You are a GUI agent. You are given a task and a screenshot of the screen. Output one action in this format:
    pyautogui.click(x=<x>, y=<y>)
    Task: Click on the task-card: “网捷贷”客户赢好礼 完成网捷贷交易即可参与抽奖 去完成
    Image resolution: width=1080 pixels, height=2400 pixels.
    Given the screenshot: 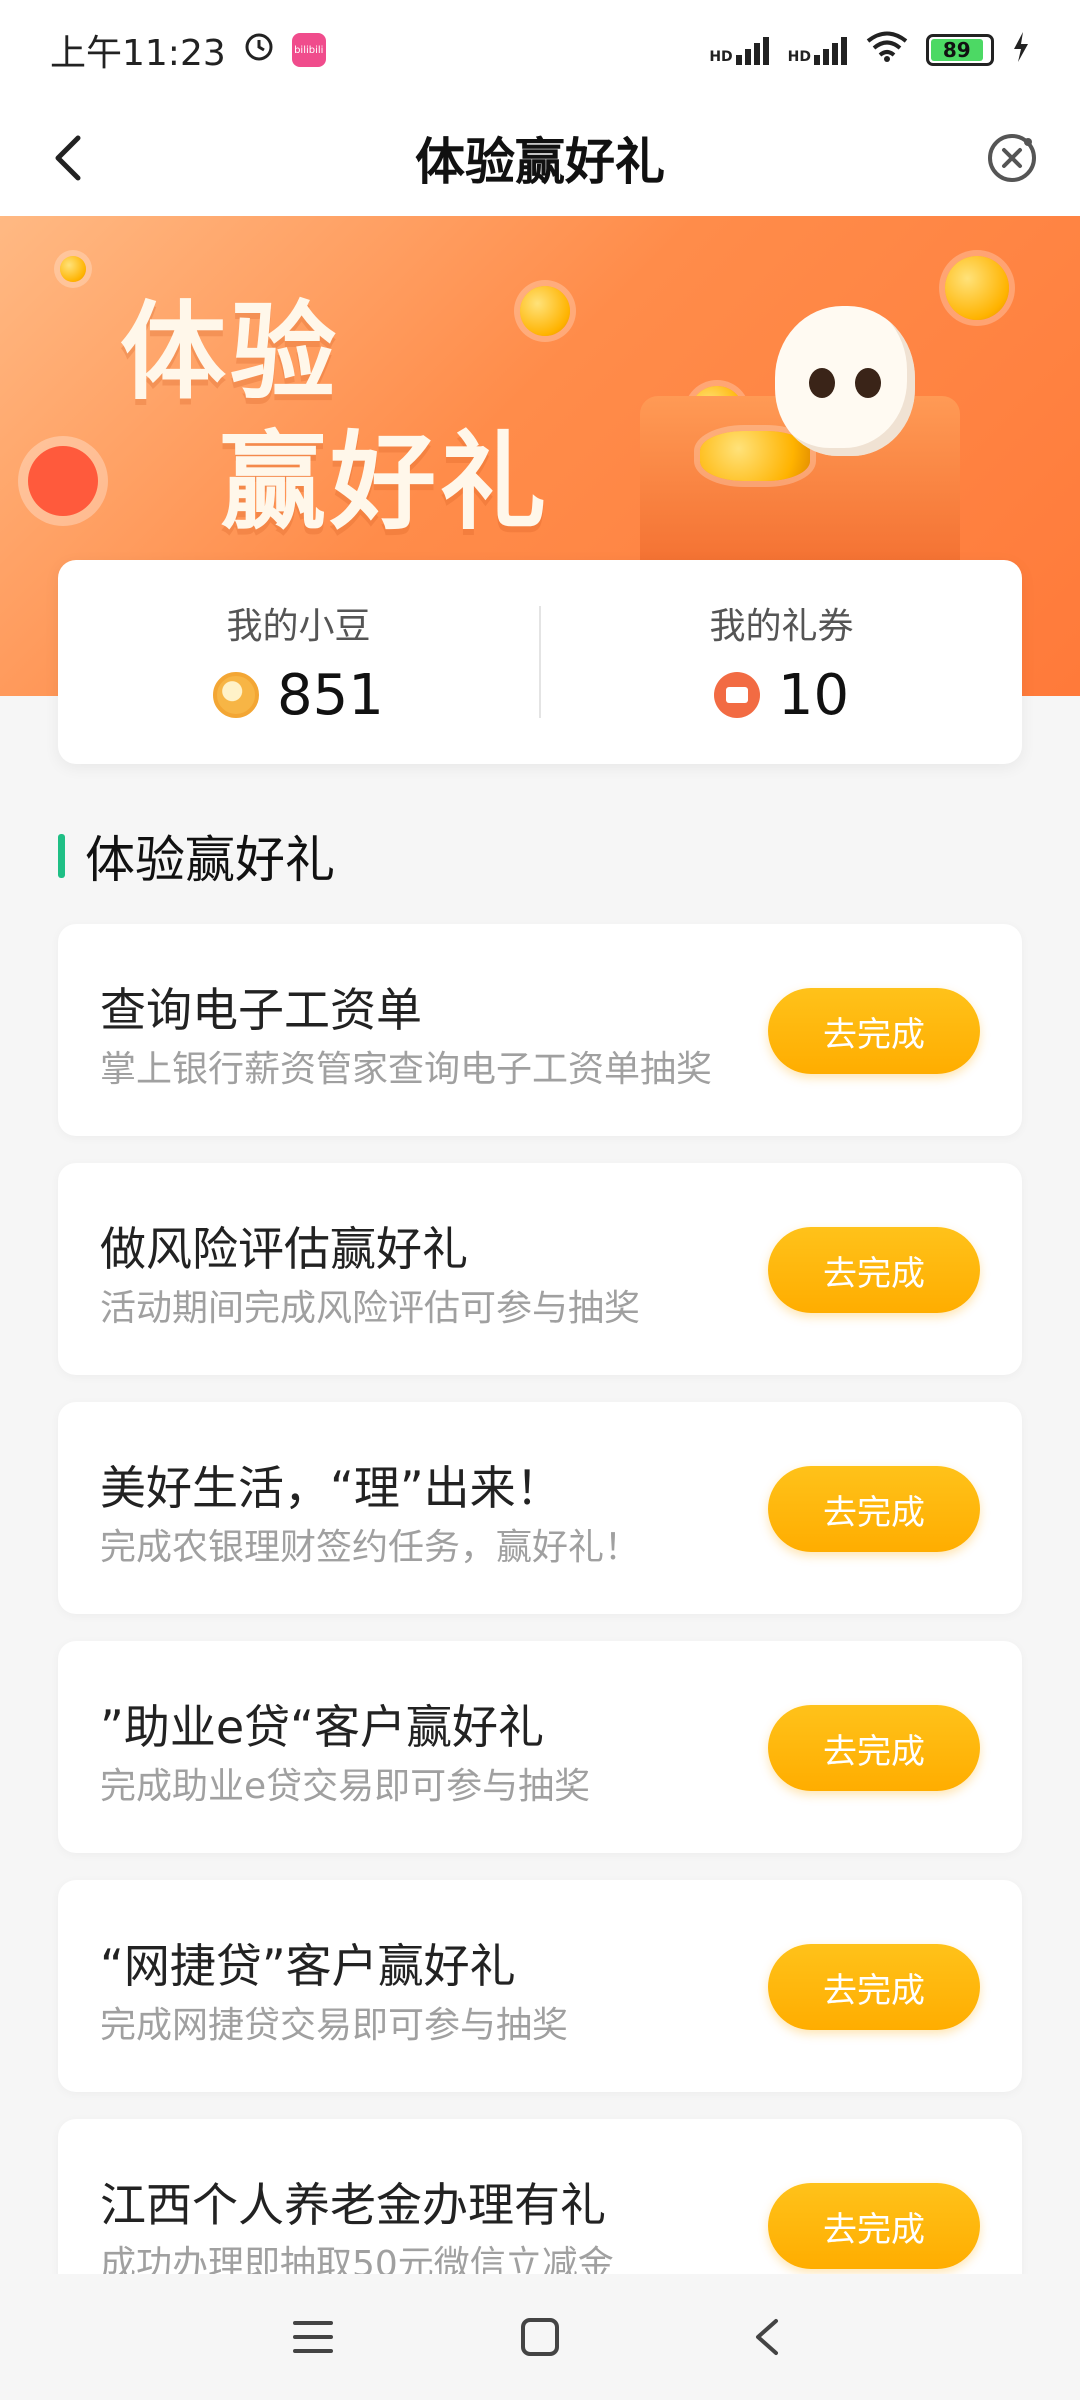 What is the action you would take?
    pyautogui.click(x=540, y=1986)
    